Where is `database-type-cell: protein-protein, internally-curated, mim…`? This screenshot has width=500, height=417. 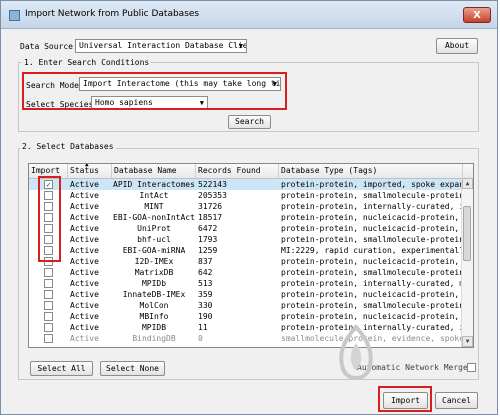
database-type-cell: protein-protein, internally-curated, mim… is located at coordinates (372, 283).